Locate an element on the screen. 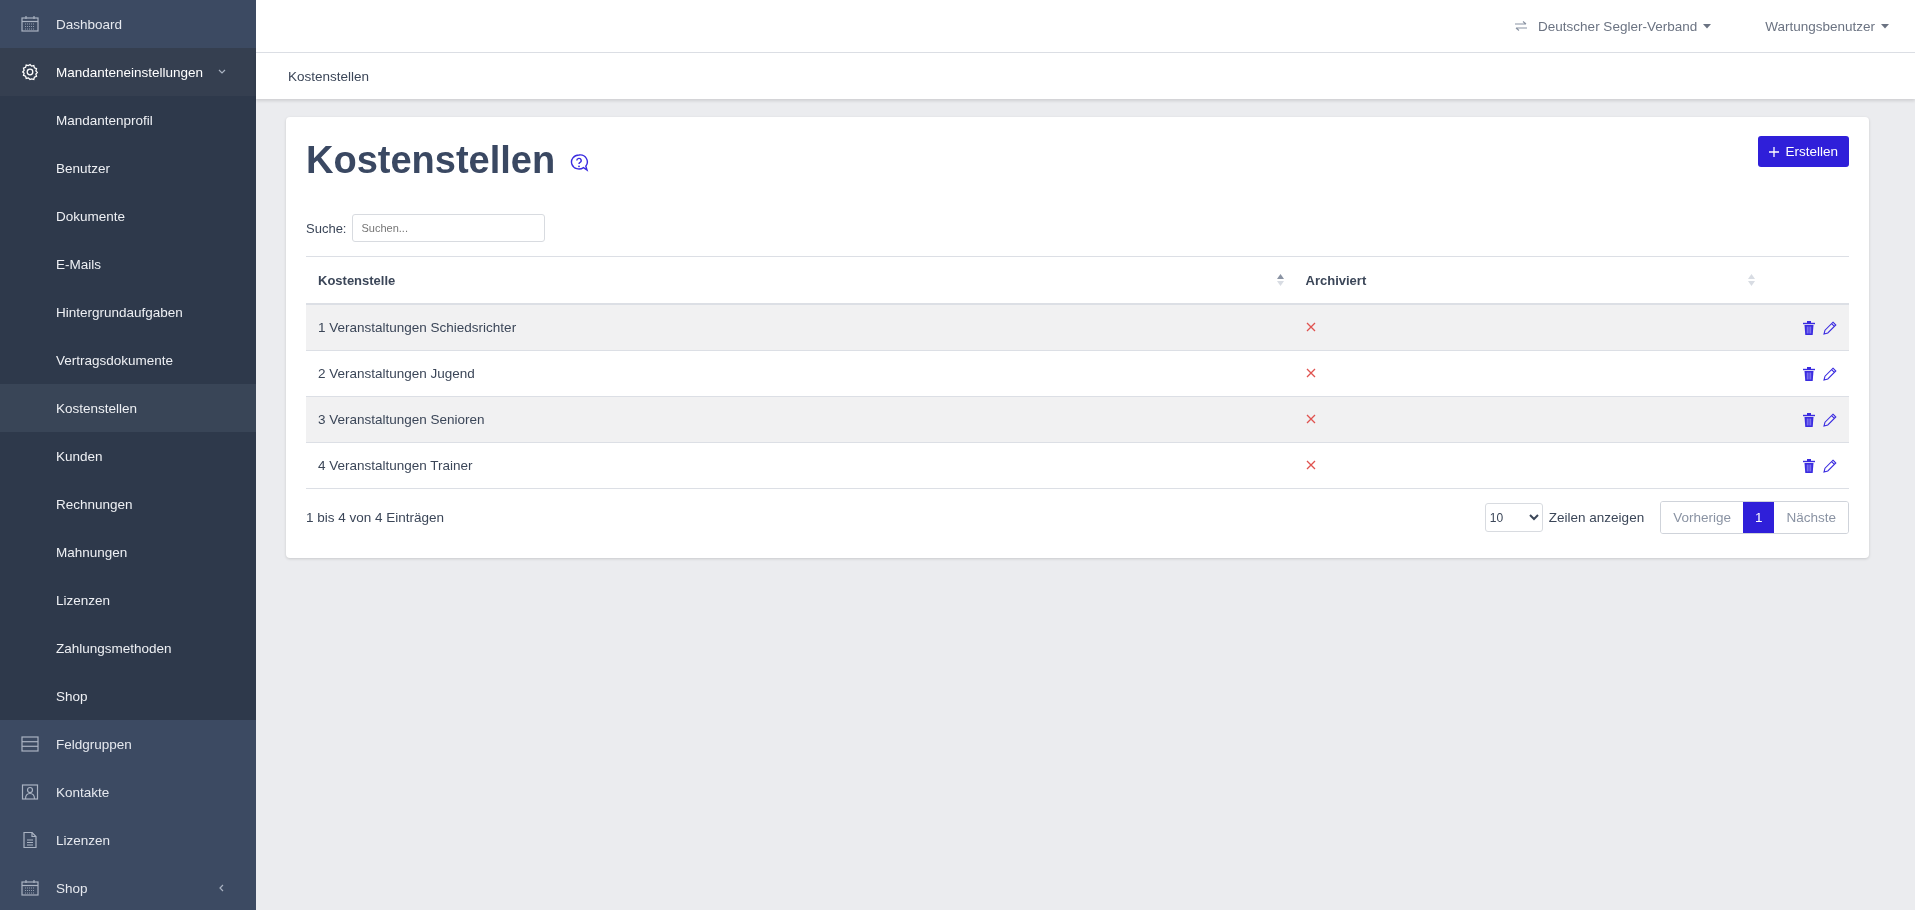  sidebar-item: Rechnungen is located at coordinates (128, 504).